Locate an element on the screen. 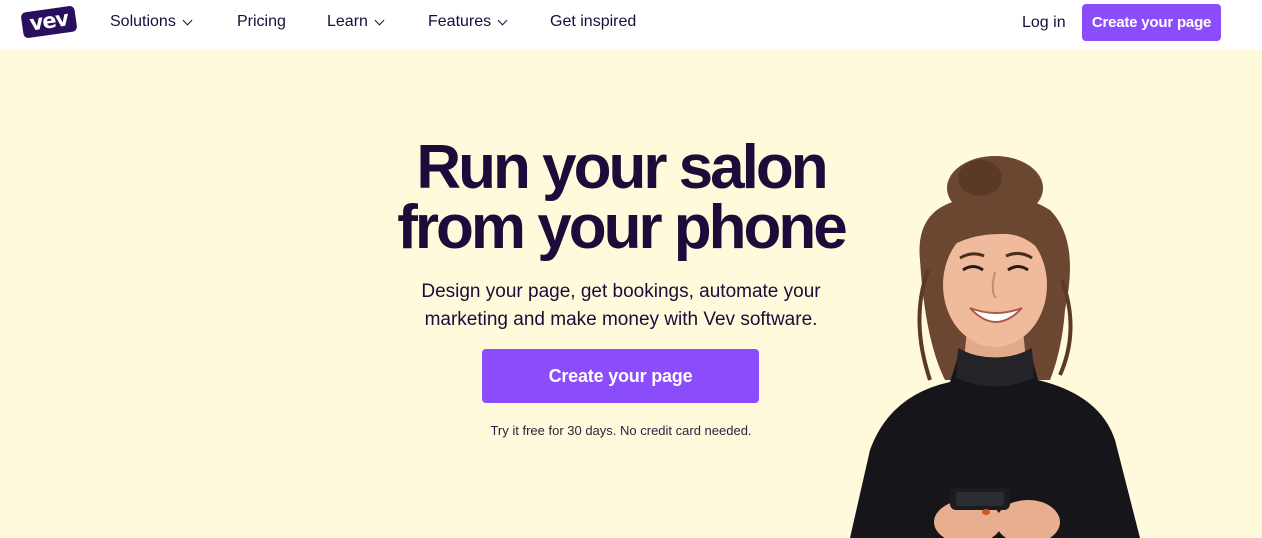 This screenshot has width=1262, height=538. nav-item-label: Pricing is located at coordinates (261, 21).